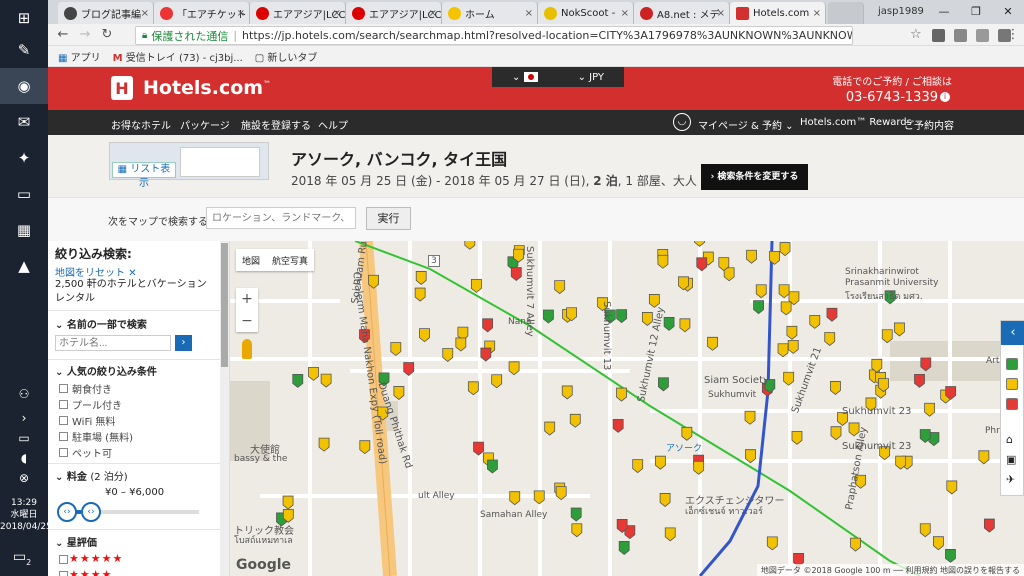  Describe the element at coordinates (24, 266) in the screenshot. I see `photos-taskbar-icon: ▲` at that location.